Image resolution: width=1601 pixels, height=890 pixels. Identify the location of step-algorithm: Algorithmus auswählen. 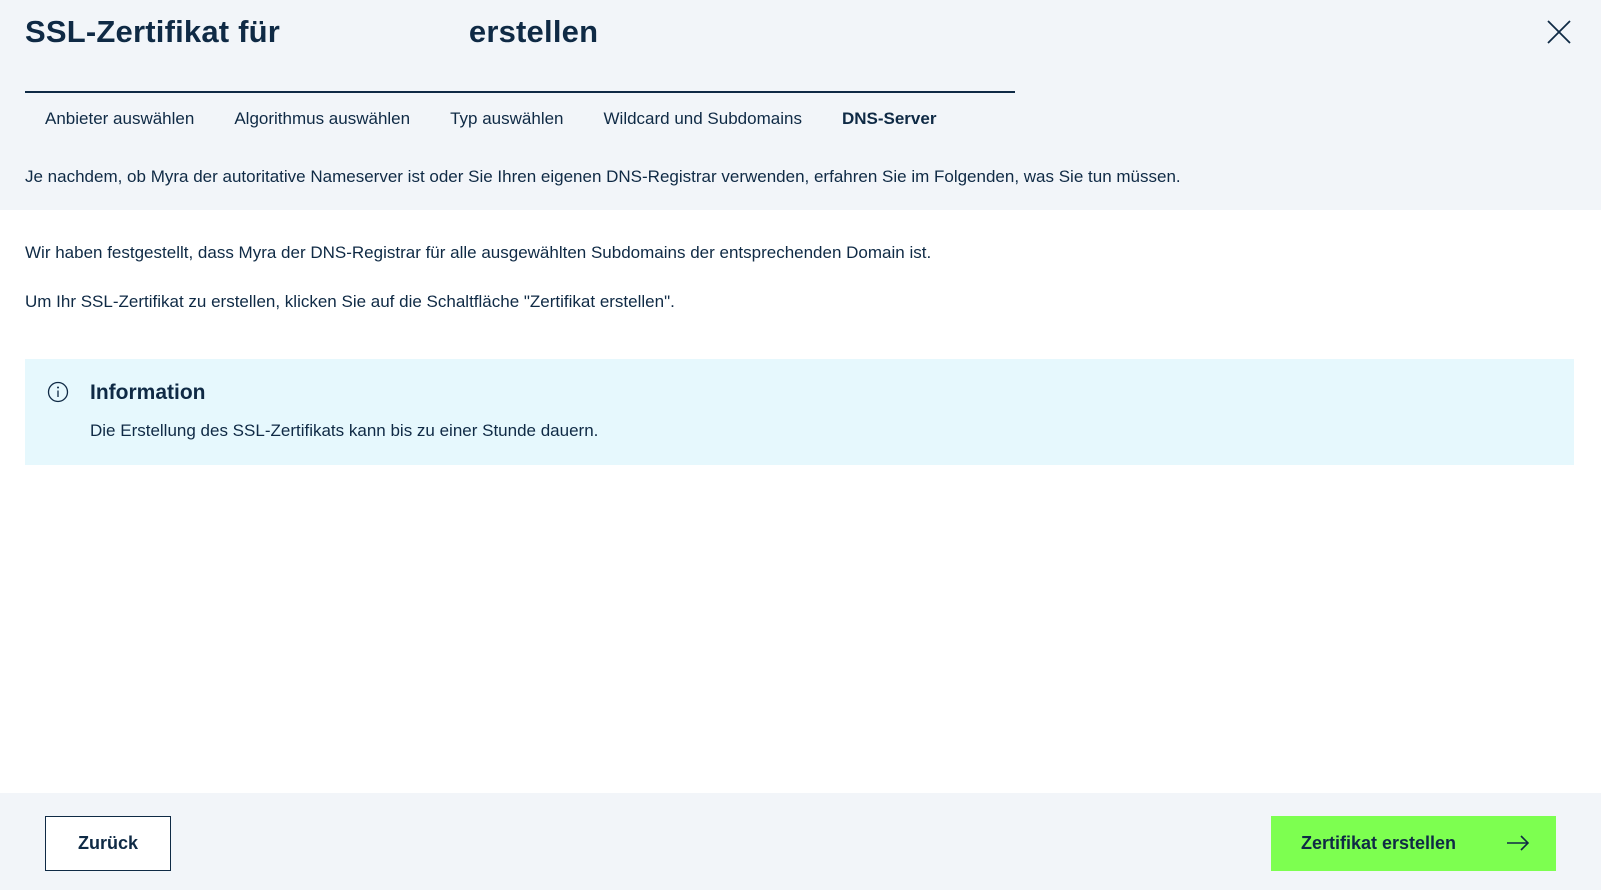
(322, 120).